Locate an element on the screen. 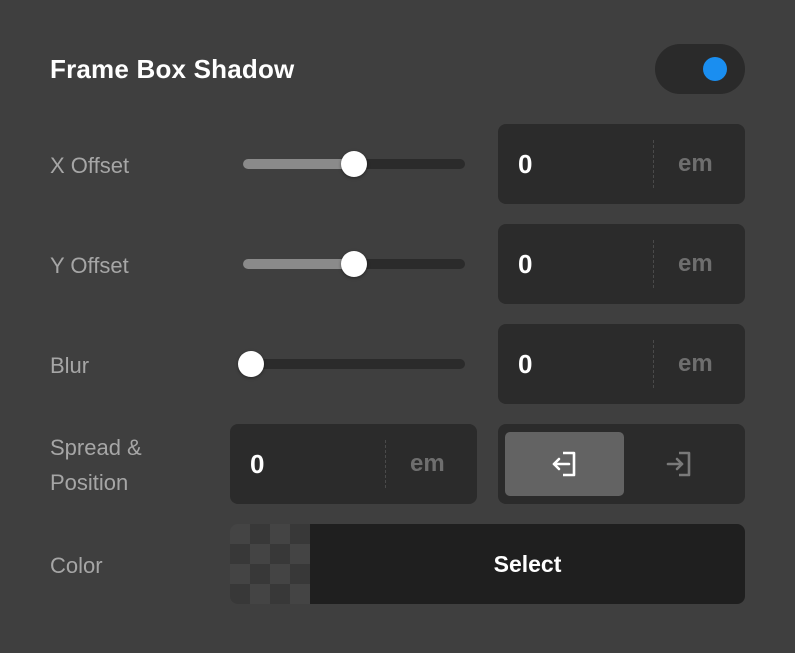 The image size is (795, 653). color-swatch-transparent is located at coordinates (270, 564).